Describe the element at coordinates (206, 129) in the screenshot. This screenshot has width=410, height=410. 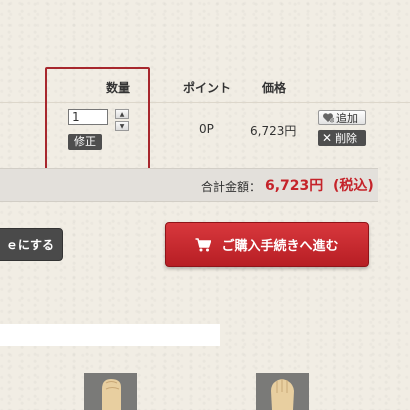
I see `item-points: 0P` at that location.